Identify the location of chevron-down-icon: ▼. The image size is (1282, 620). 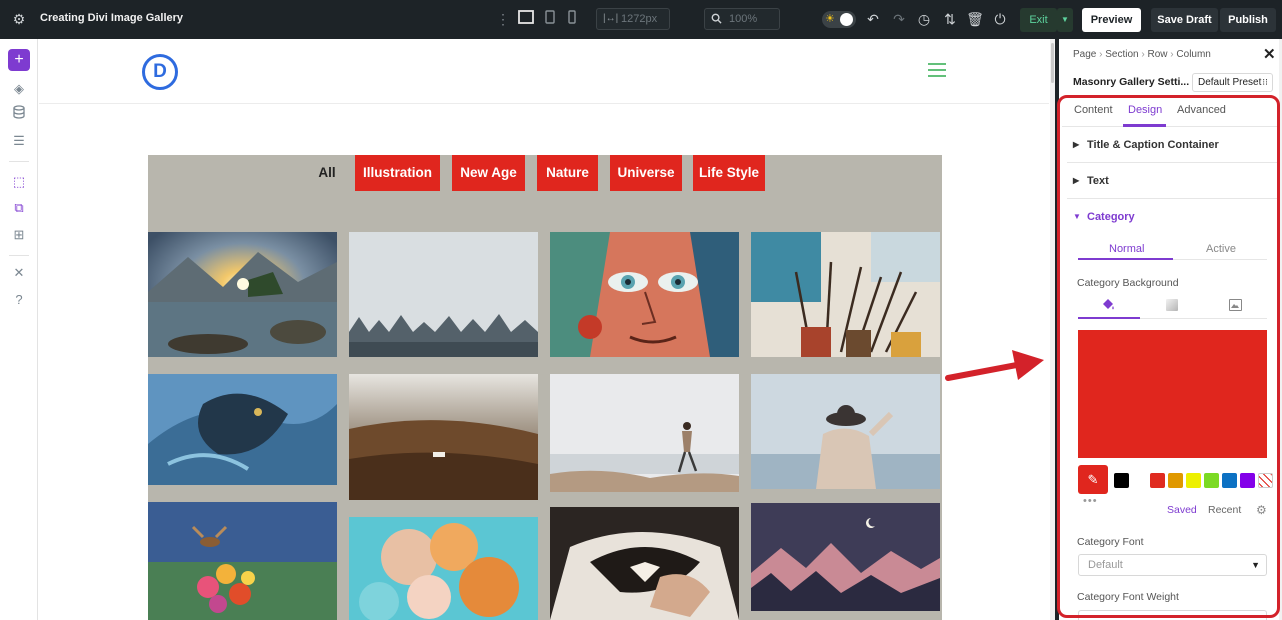
(1255, 565).